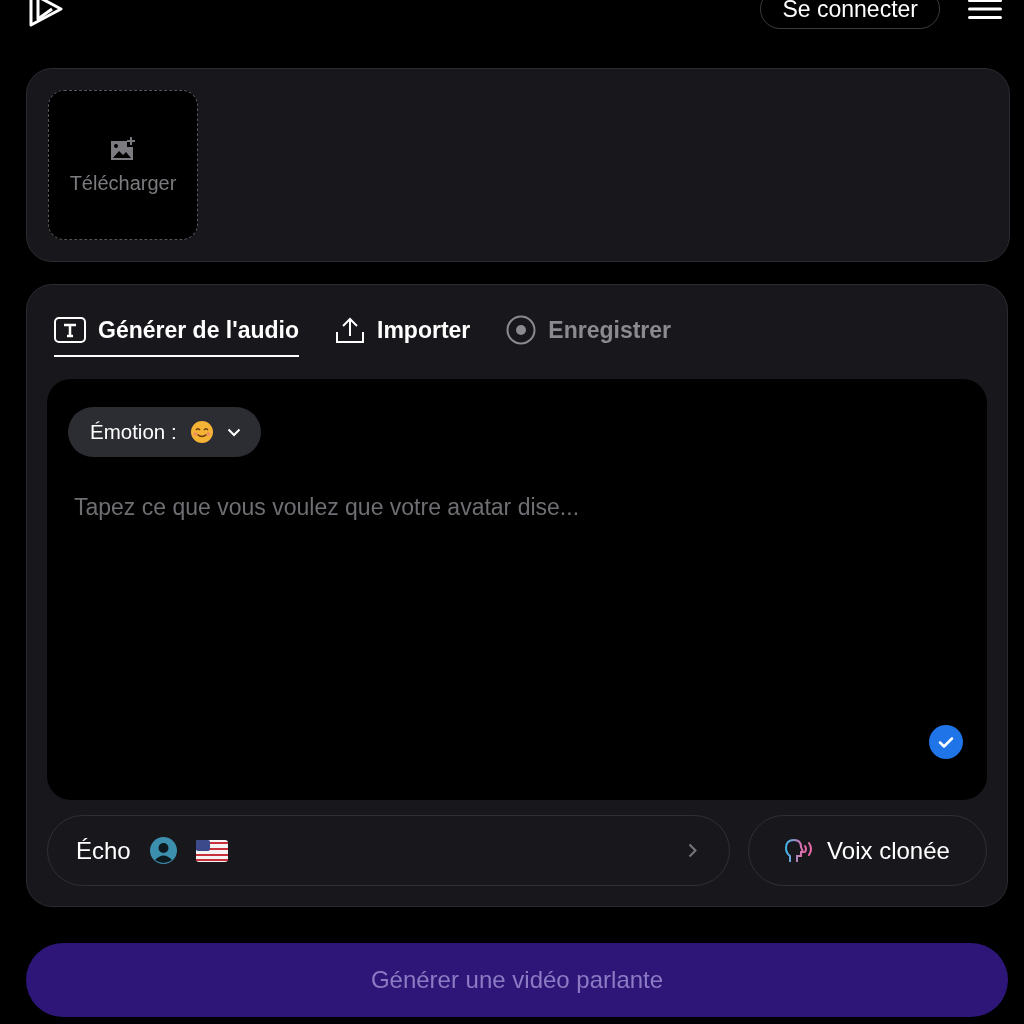 The image size is (1024, 1024). I want to click on check-icon, so click(946, 742).